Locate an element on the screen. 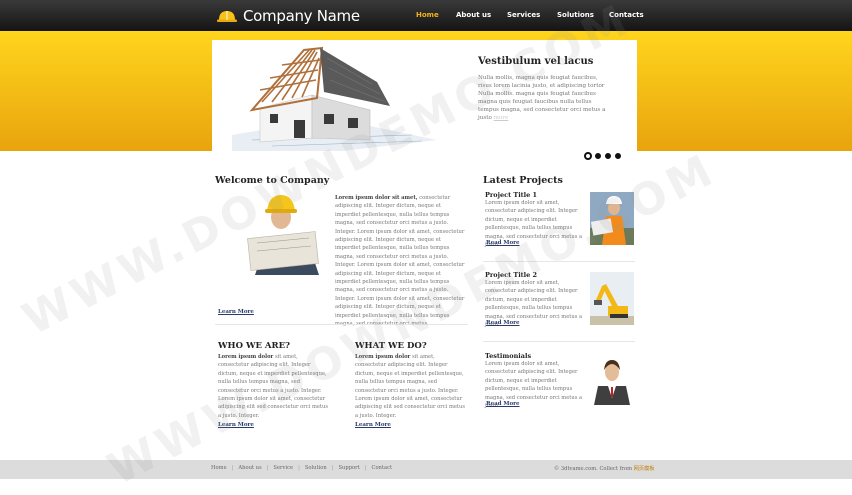  project-1-title: Project Title 1 is located at coordinates (511, 195).